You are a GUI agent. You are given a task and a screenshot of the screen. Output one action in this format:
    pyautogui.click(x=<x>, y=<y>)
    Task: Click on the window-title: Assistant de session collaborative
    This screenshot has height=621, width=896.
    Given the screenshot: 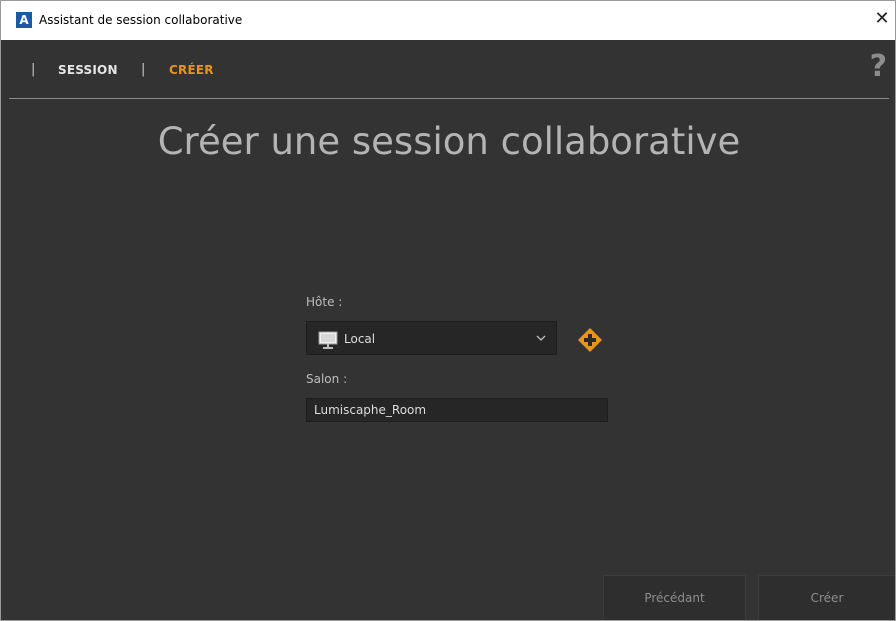 What is the action you would take?
    pyautogui.click(x=141, y=20)
    